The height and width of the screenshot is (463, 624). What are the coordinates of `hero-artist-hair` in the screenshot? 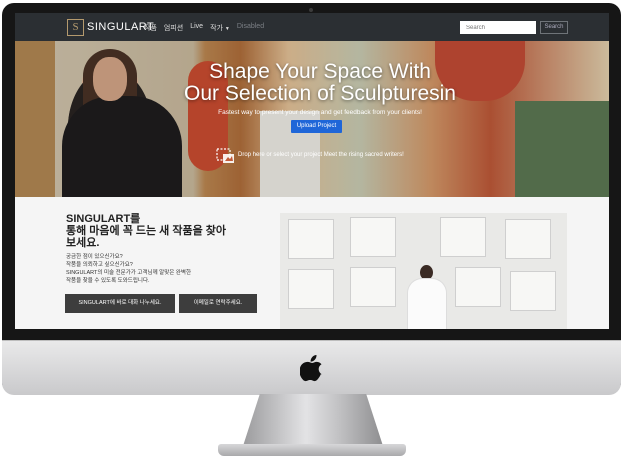 It's located at (110, 99).